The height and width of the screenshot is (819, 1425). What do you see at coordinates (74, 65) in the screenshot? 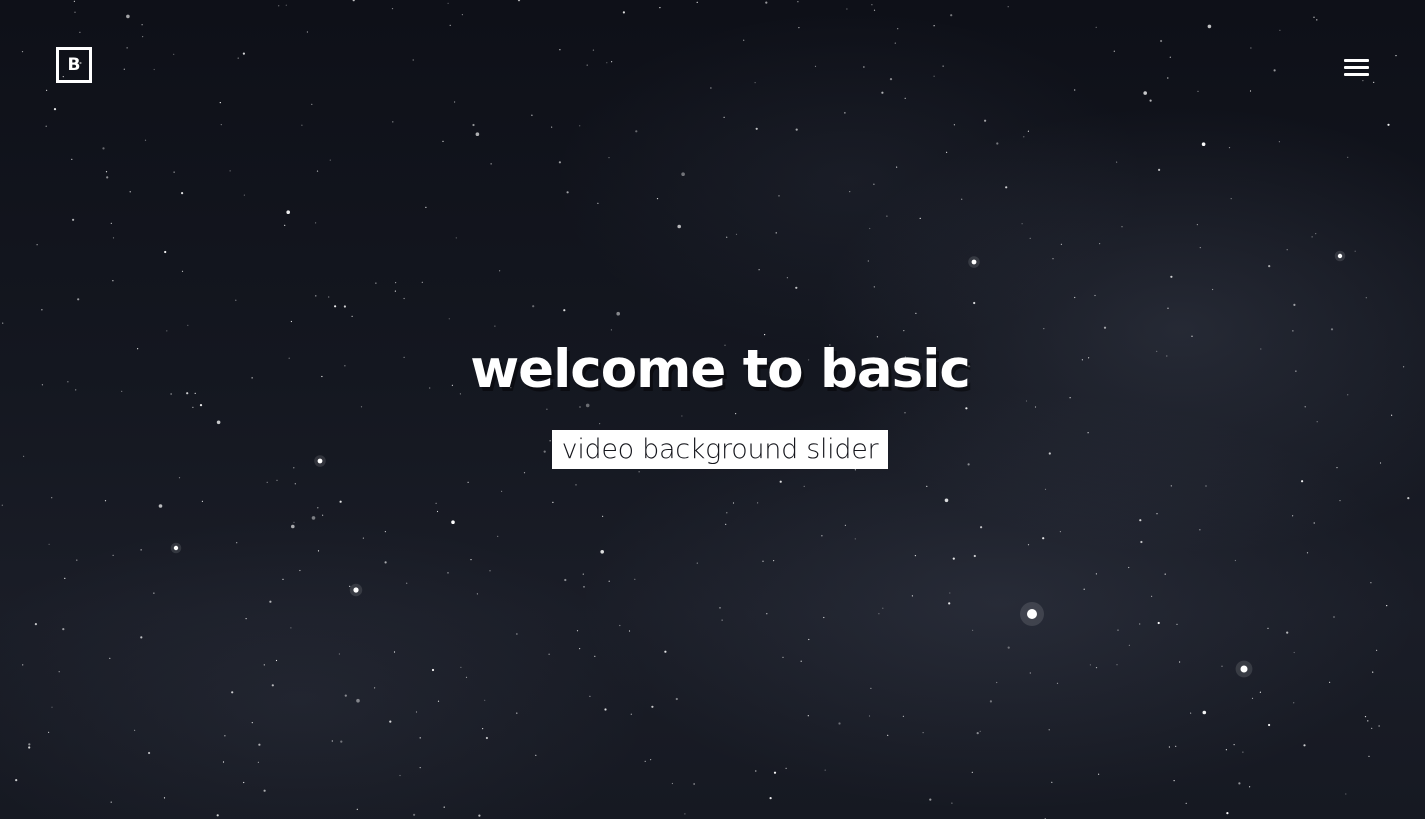
I see `logo-icon: B` at bounding box center [74, 65].